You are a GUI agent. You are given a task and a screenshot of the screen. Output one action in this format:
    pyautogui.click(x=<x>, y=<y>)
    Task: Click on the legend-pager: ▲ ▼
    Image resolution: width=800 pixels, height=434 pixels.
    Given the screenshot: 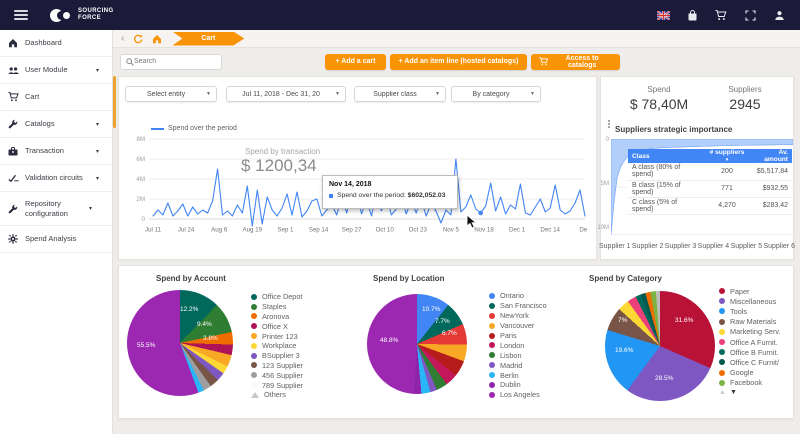 What is the action you would take?
    pyautogui.click(x=728, y=392)
    